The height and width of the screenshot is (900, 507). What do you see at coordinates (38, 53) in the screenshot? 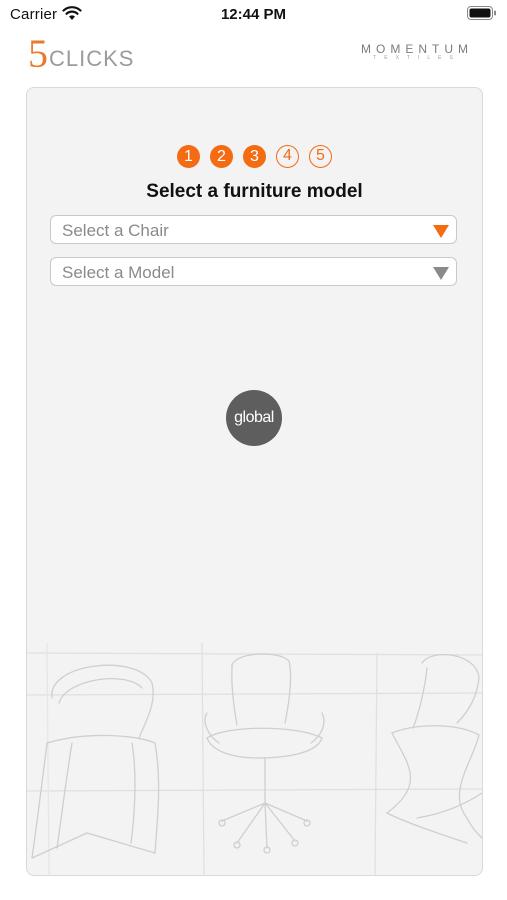
I see `logo-digit: 5` at bounding box center [38, 53].